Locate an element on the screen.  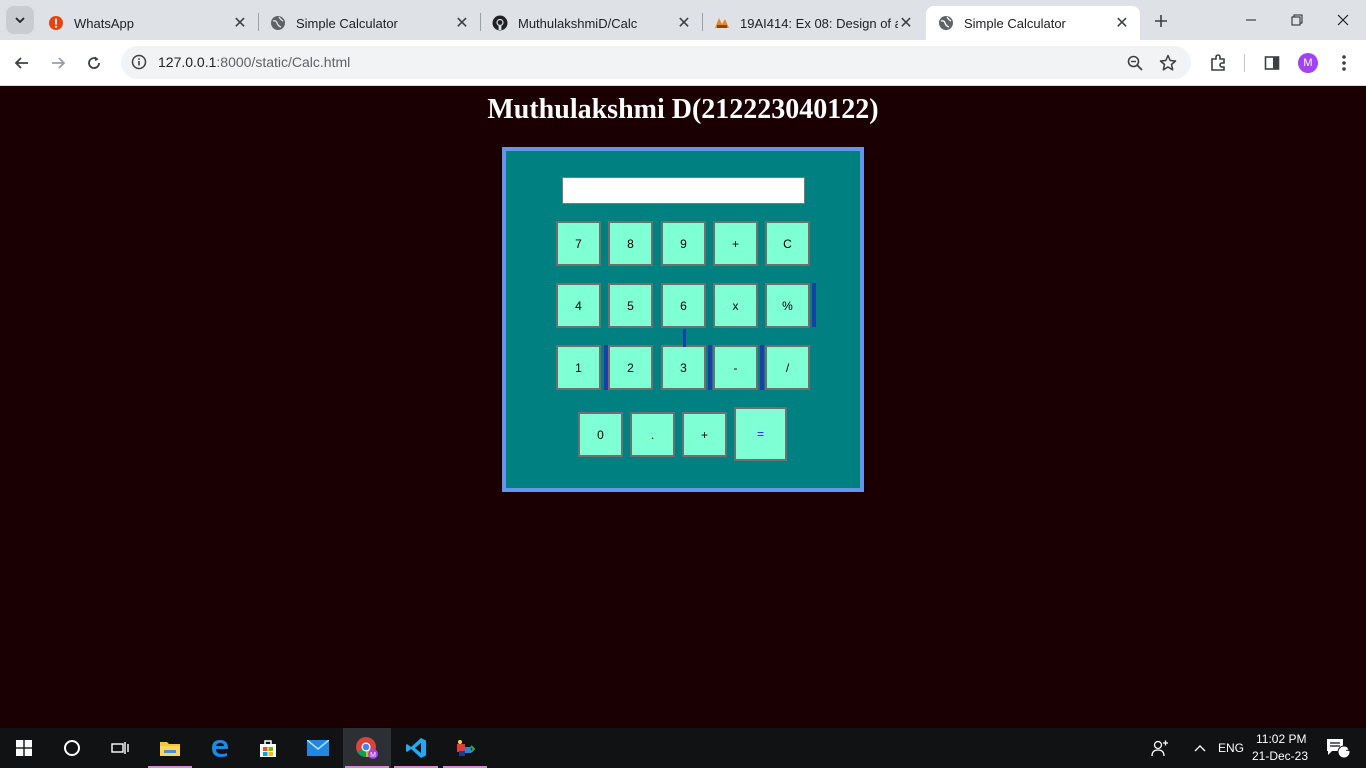
tab-course: 19AI414: Ex 08: Design of a S ✕ is located at coordinates (813, 23).